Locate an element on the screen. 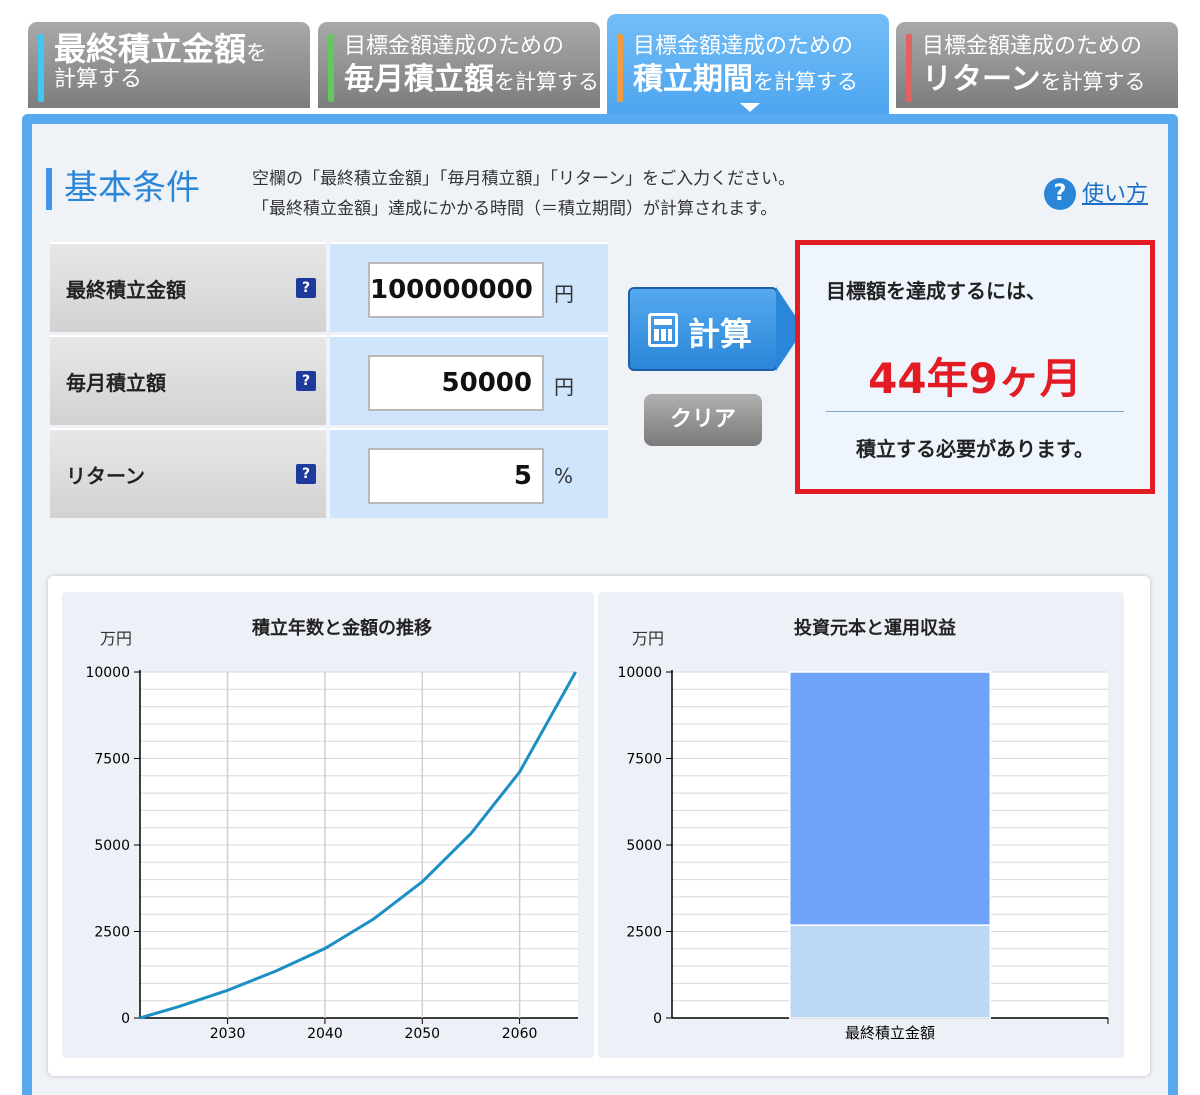 This screenshot has height=1095, width=1200. chart-title: 積立年数と金額の推移 is located at coordinates (341, 628).